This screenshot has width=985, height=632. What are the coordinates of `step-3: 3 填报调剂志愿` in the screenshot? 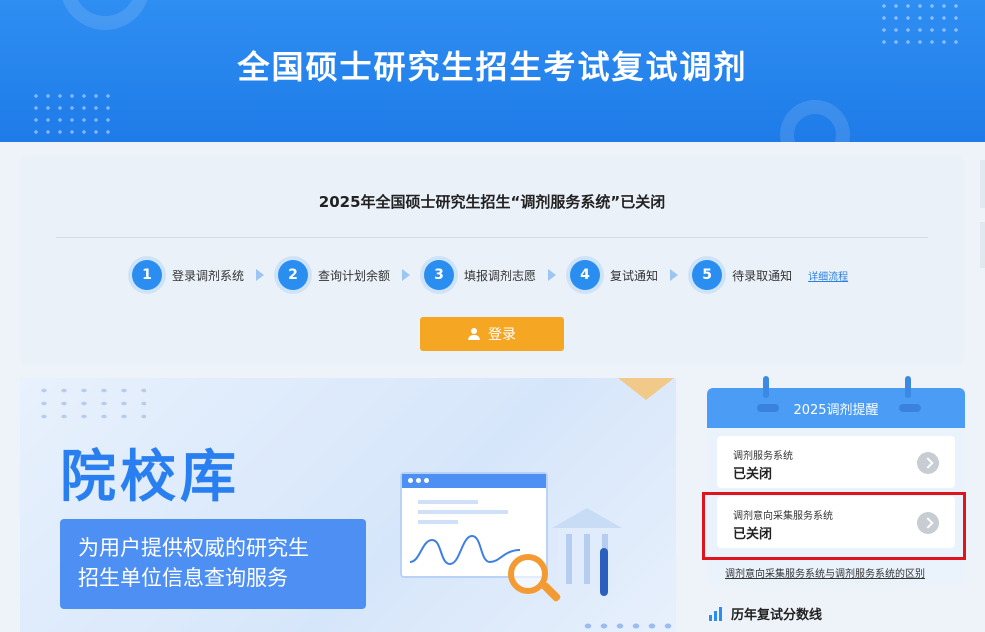 It's located at (480, 275).